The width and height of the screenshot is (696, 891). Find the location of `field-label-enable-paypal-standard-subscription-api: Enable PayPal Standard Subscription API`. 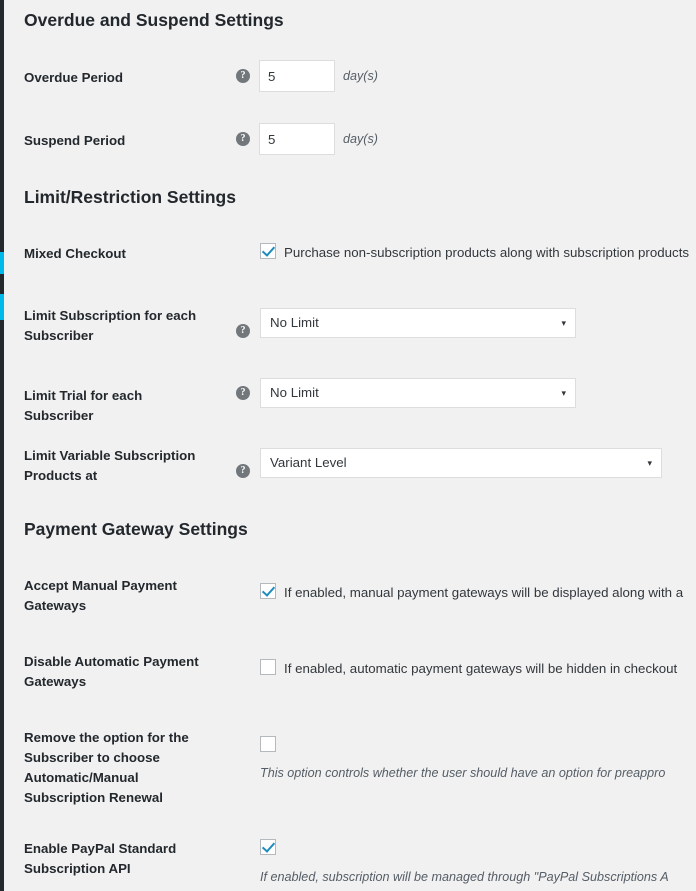

field-label-enable-paypal-standard-subscription-api: Enable PayPal Standard Subscription API is located at coordinates (100, 858).